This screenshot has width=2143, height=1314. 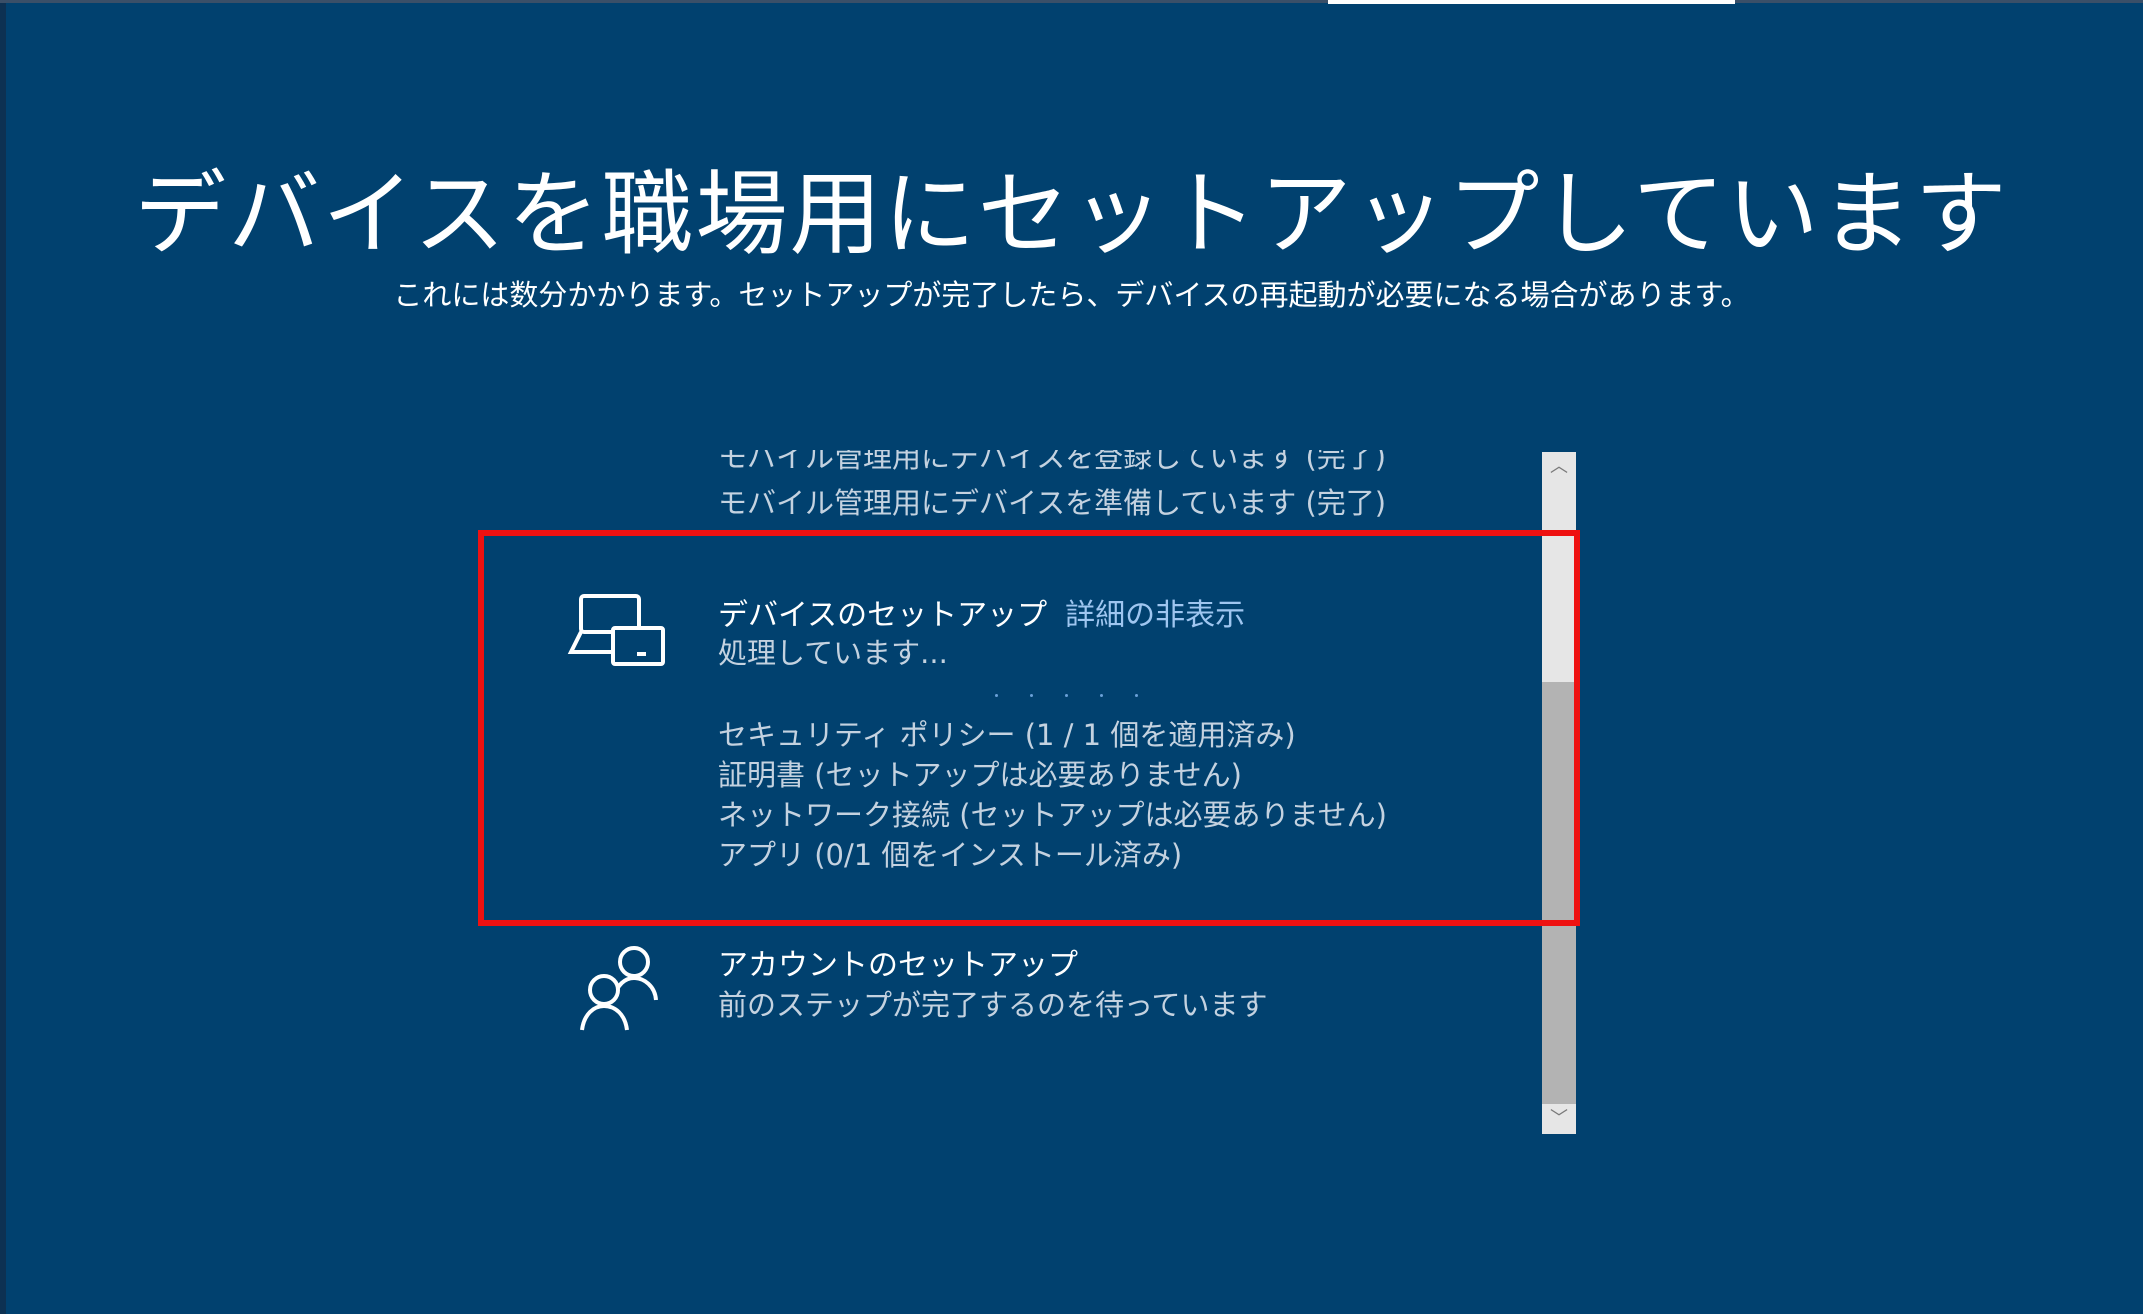 I want to click on hide-details-link: 詳細の非表示, so click(x=1155, y=615).